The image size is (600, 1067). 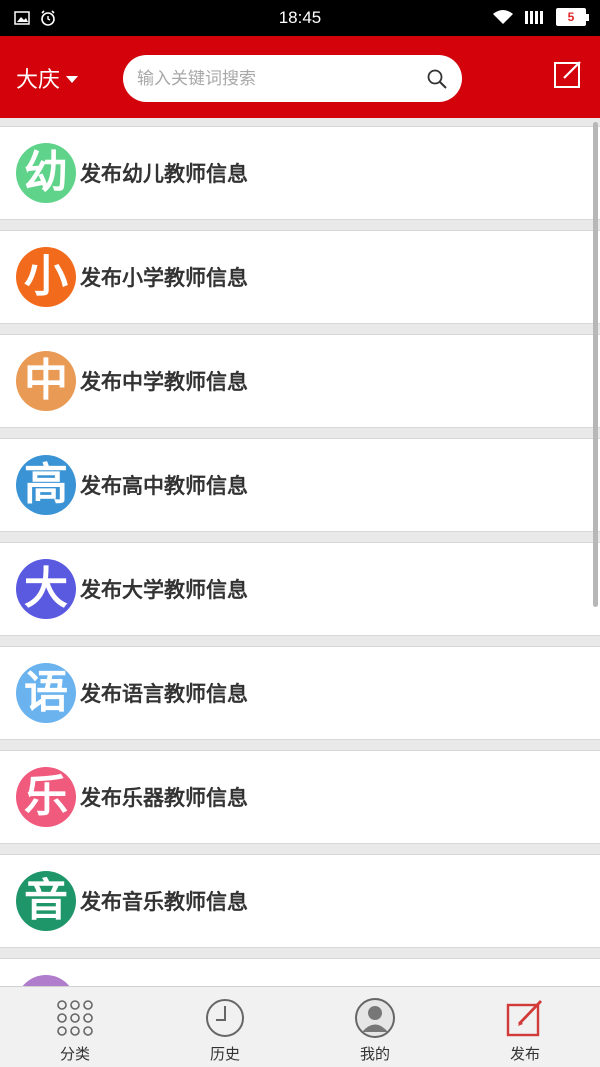 I want to click on list-item-label: 发布语言教师信息, so click(x=164, y=694).